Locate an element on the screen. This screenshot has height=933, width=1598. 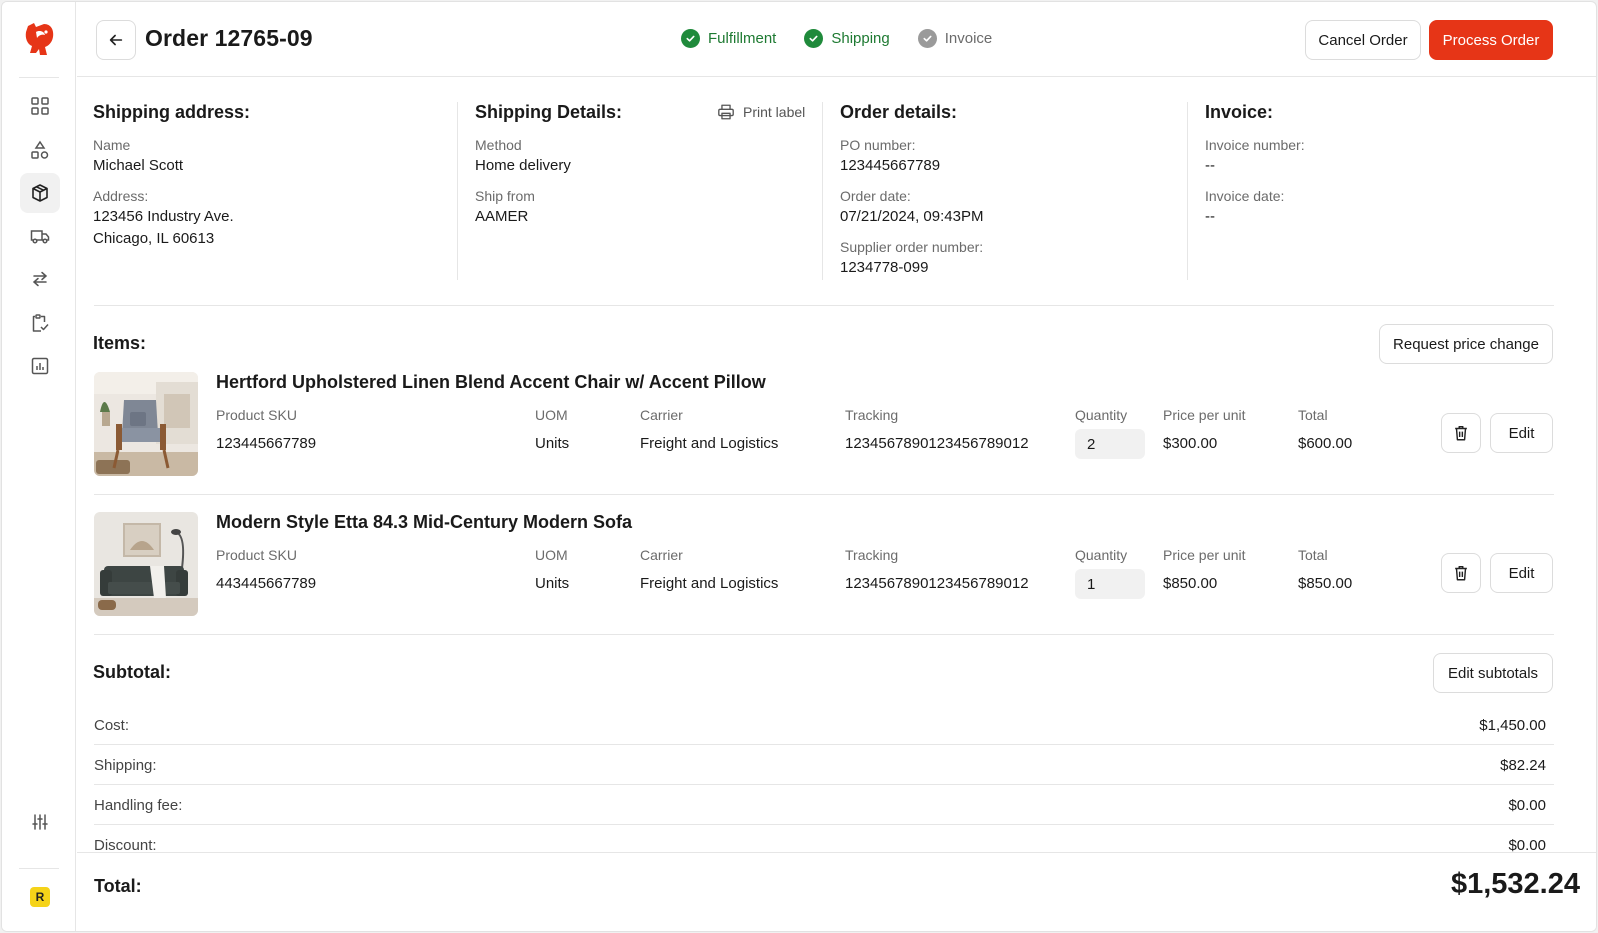
nav-orders is located at coordinates (40, 193).